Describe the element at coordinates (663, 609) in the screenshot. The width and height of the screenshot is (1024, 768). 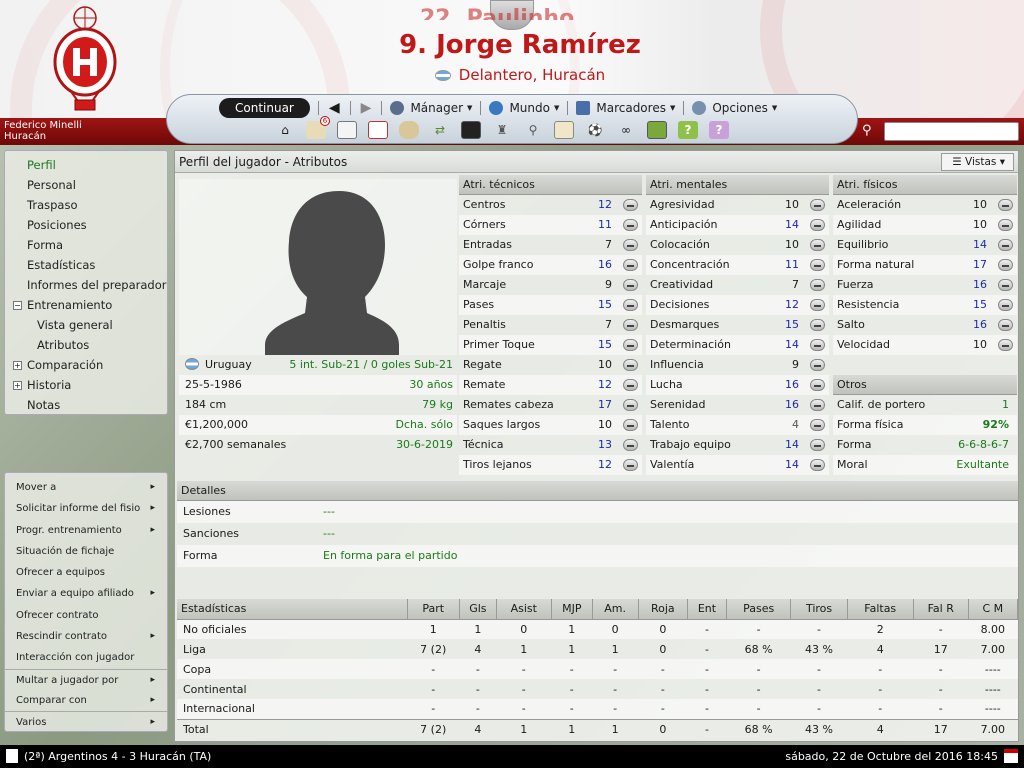
I see `stats-column-header: Roja` at that location.